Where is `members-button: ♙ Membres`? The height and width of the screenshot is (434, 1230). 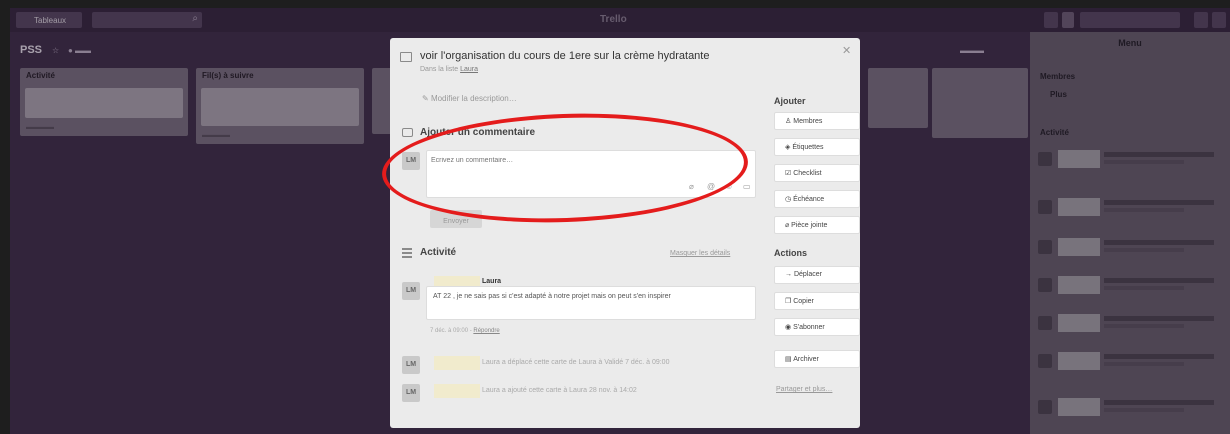
members-button: ♙ Membres is located at coordinates (817, 121).